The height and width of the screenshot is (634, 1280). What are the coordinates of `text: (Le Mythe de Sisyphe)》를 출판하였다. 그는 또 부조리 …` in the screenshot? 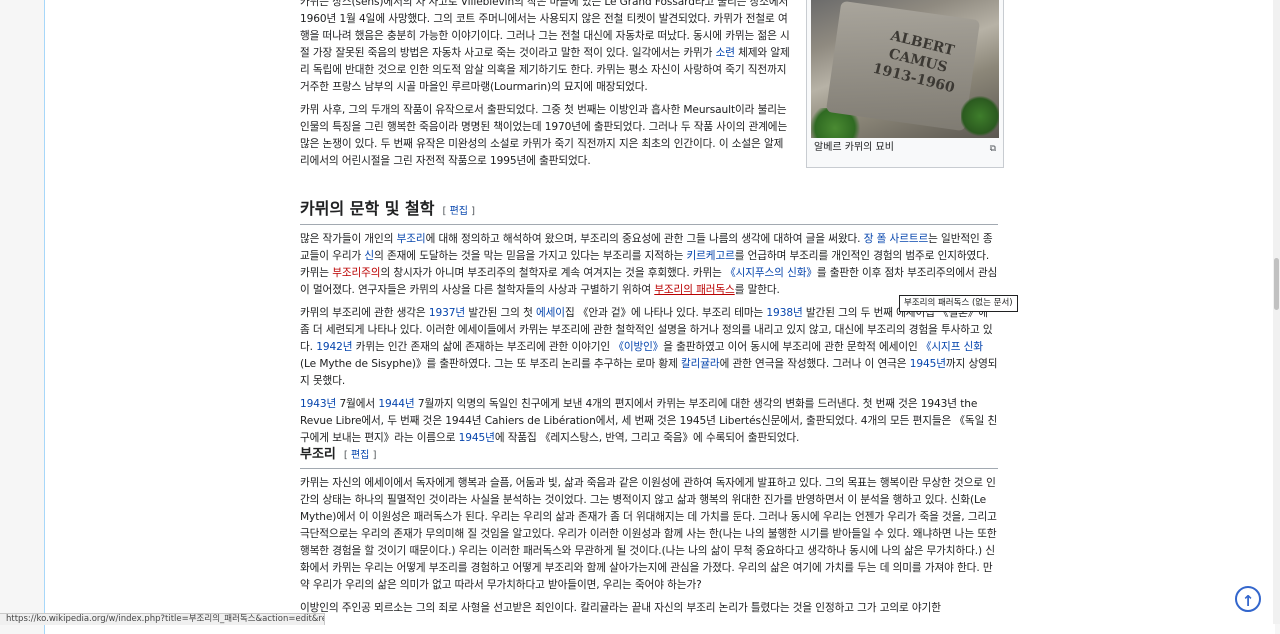 It's located at (490, 364).